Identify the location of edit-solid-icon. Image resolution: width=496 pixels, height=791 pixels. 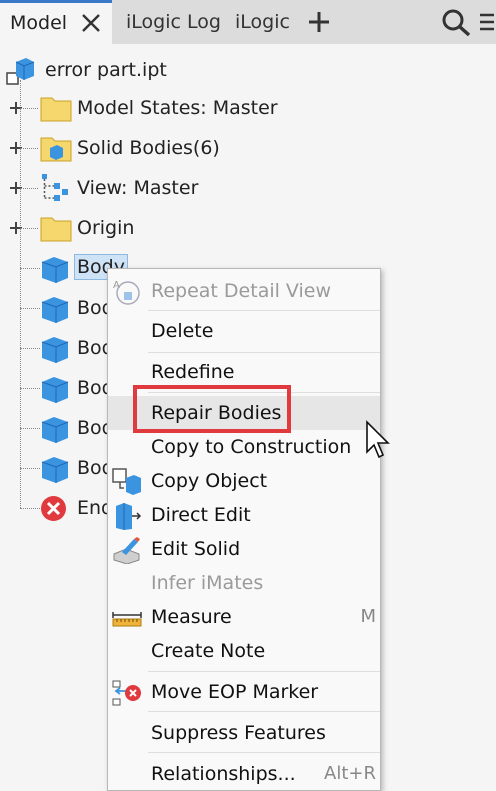
(126, 550).